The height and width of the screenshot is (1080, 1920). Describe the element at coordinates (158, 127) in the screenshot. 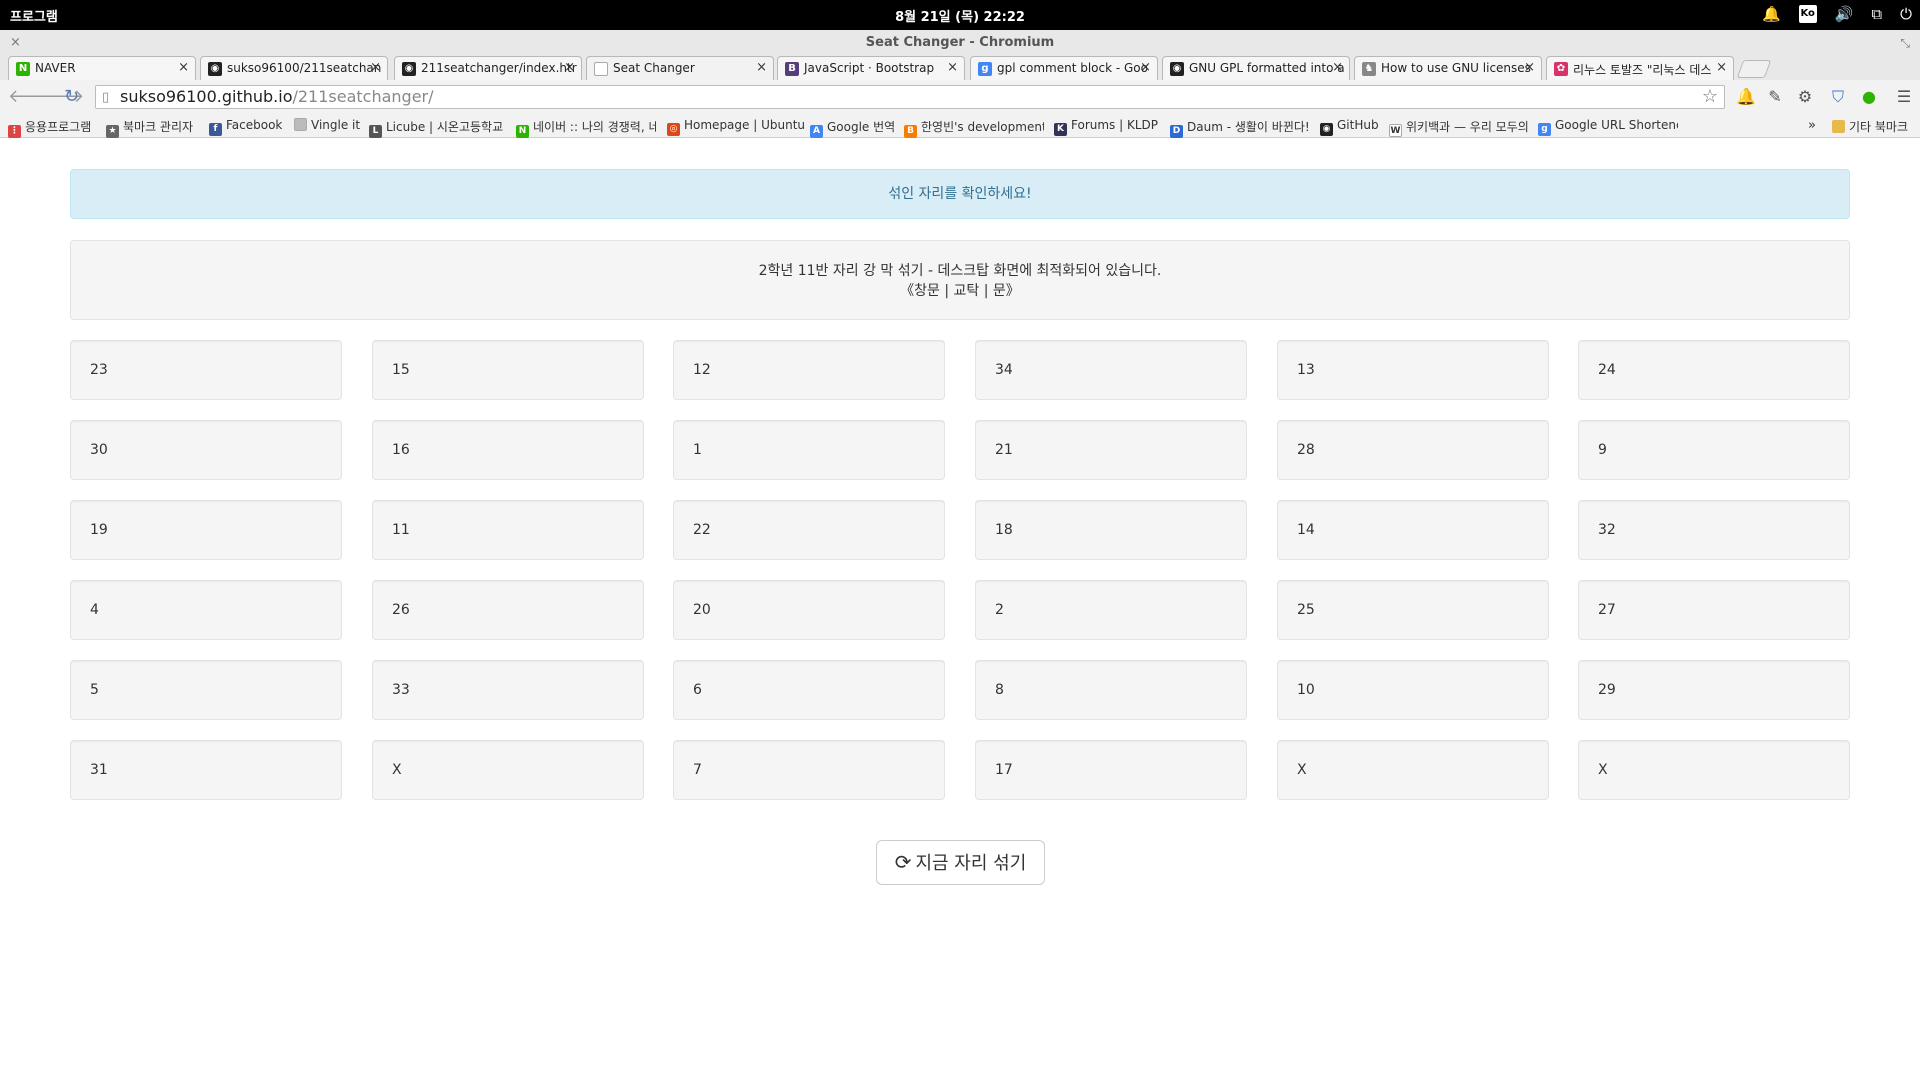

I see `bookmark-label: 북마크 관리자` at that location.